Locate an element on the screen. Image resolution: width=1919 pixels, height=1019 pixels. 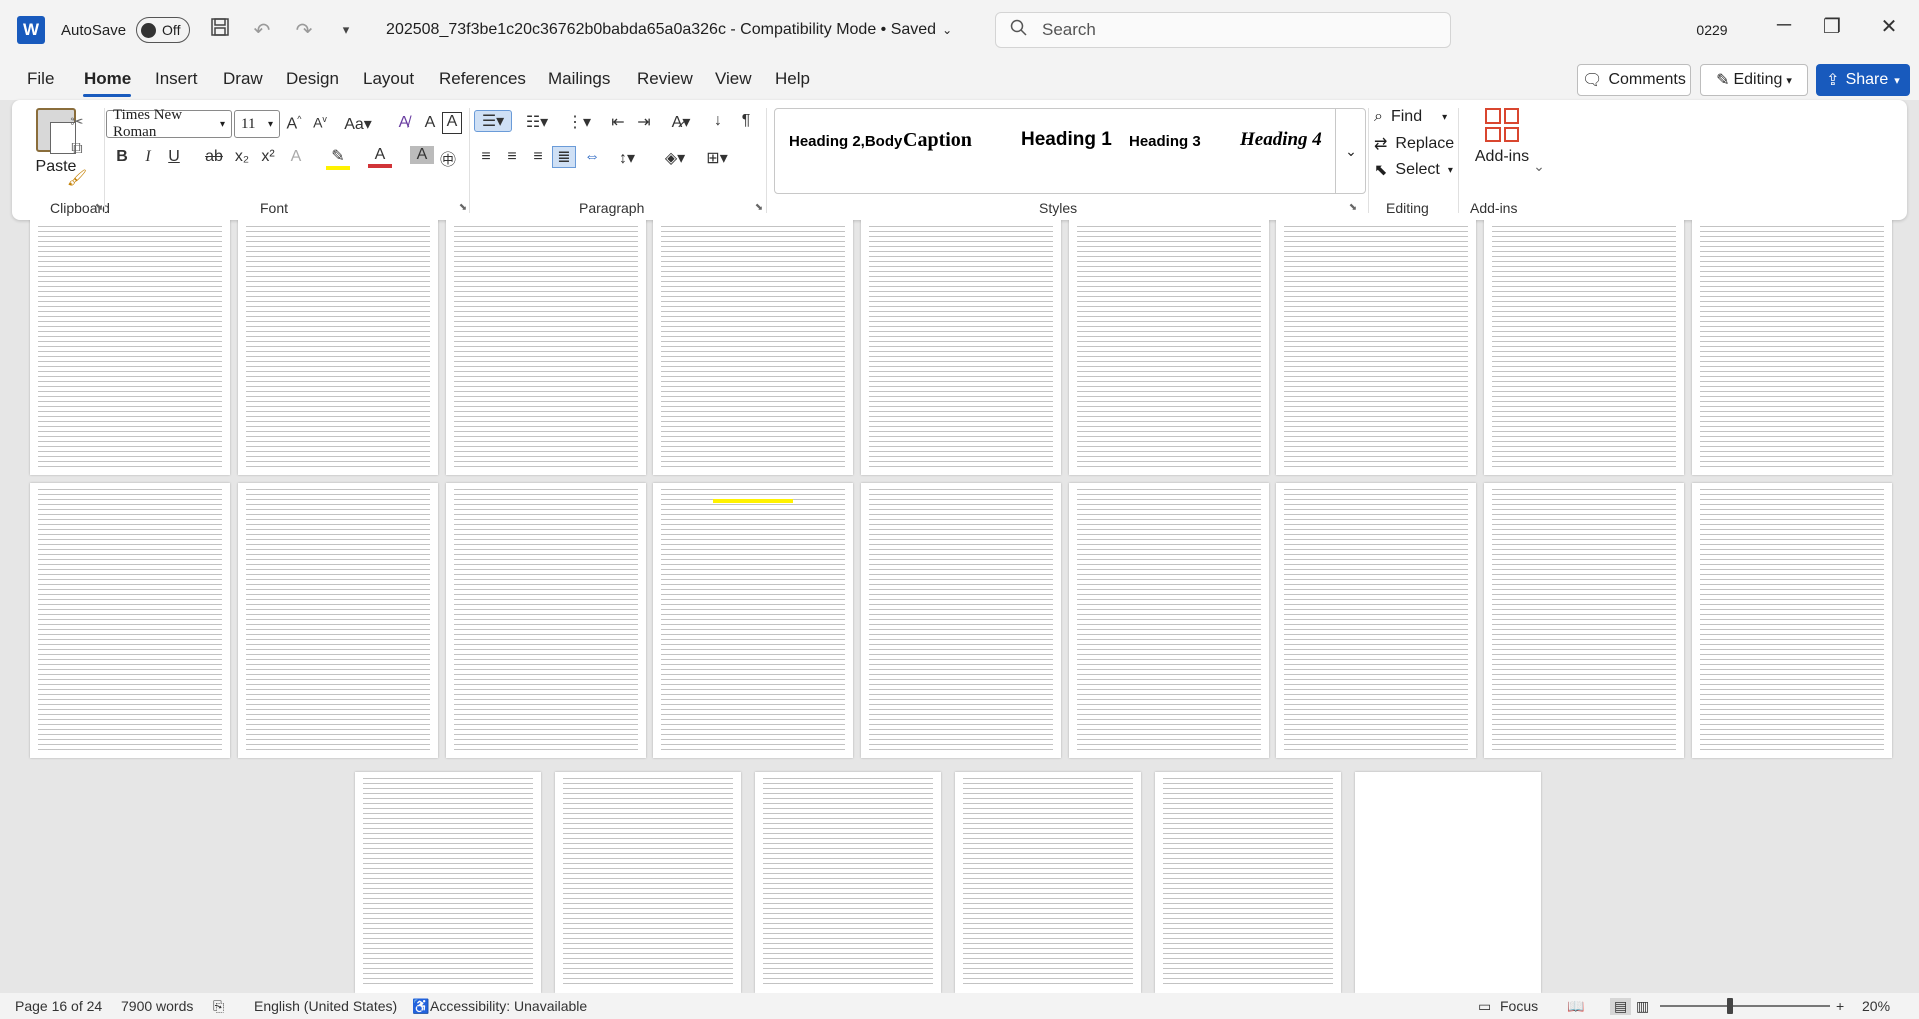
save-icon is located at coordinates (220, 30).